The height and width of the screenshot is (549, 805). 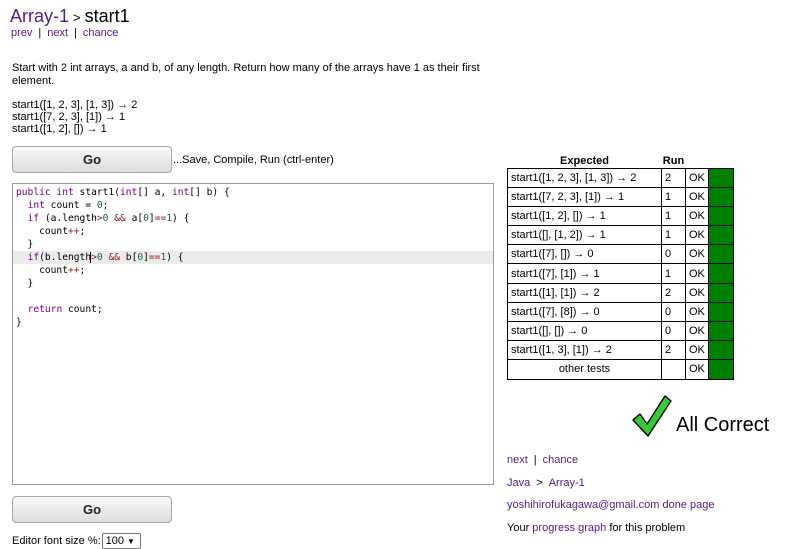 I want to click on array1-link: Array-1, so click(x=567, y=483).